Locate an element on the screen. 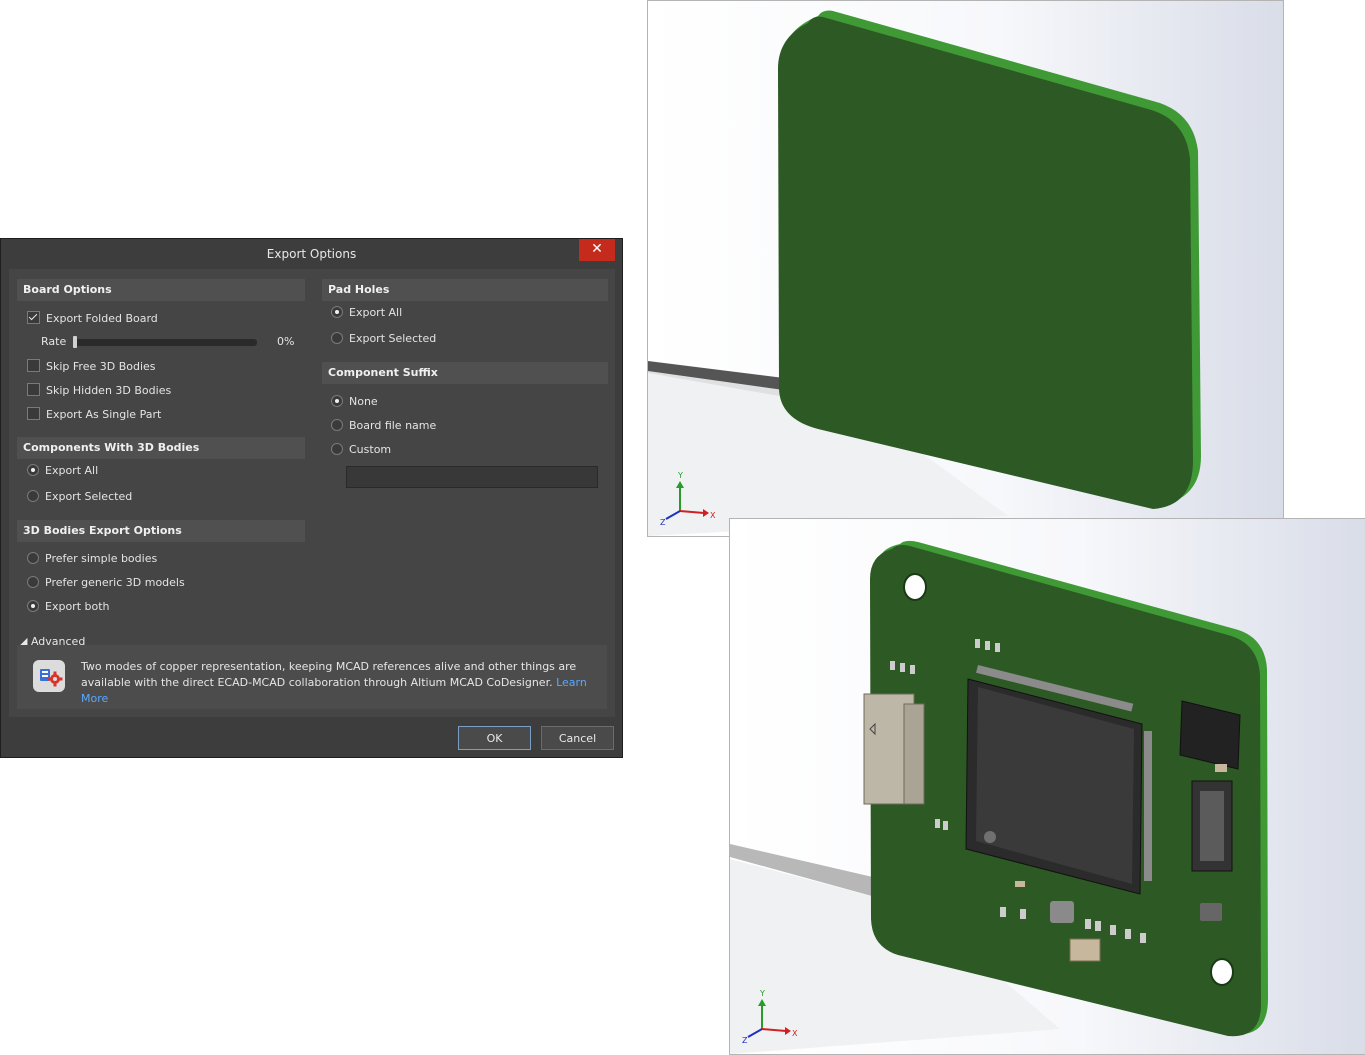 Image resolution: width=1365 pixels, height=1055 pixels. suffix-board-file-name-radio: Board file name is located at coordinates (383, 426).